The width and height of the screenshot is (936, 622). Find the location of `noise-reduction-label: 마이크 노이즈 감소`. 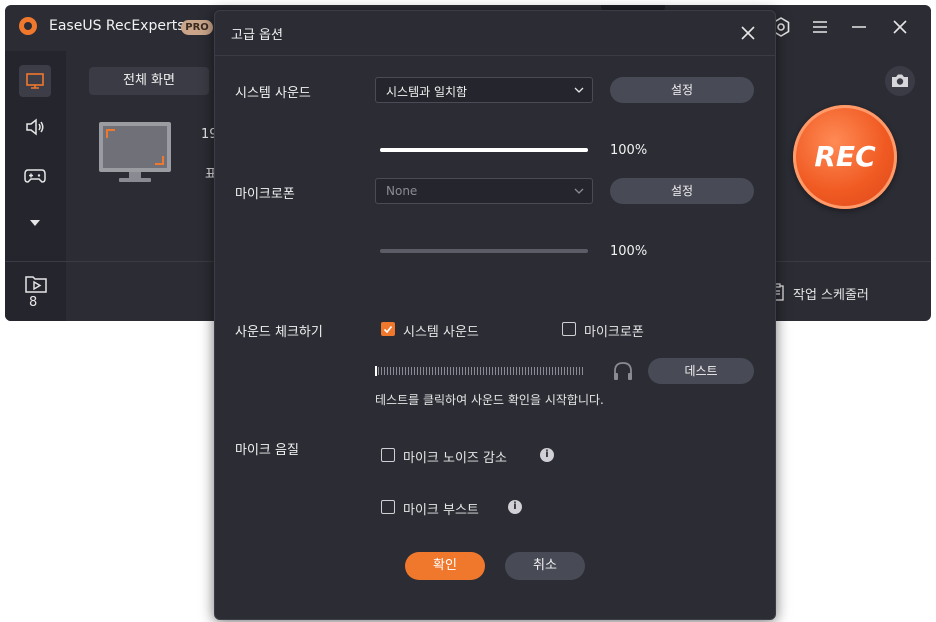

noise-reduction-label: 마이크 노이즈 감소 is located at coordinates (455, 456).